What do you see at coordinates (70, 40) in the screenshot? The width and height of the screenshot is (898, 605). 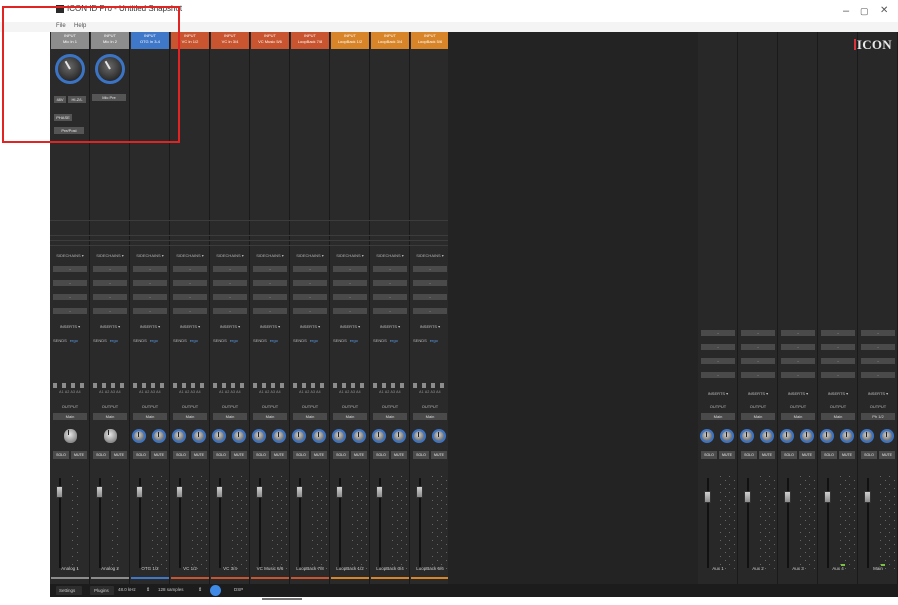 I see `input-selector: INPUT Mic In 1` at bounding box center [70, 40].